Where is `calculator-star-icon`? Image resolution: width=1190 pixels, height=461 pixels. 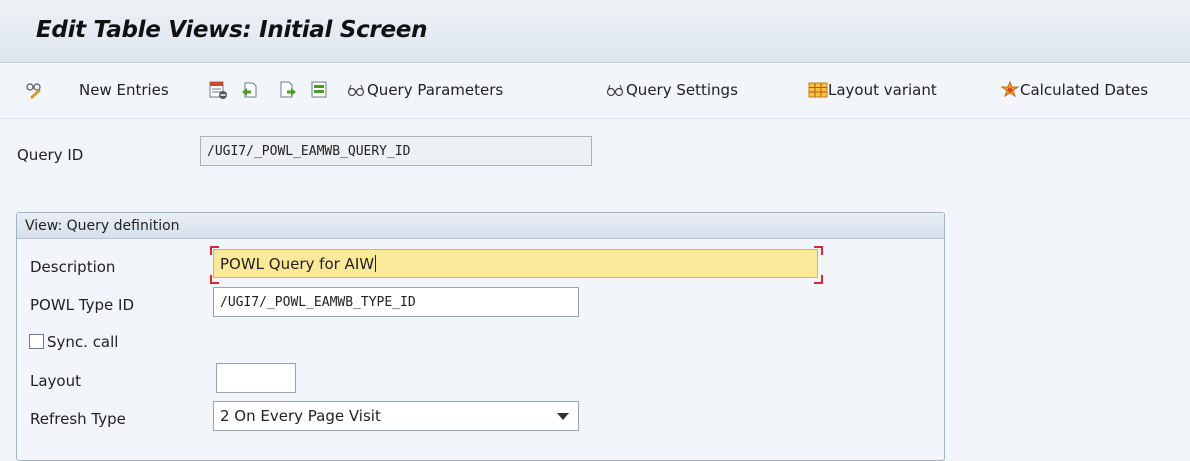
calculator-star-icon is located at coordinates (1010, 89).